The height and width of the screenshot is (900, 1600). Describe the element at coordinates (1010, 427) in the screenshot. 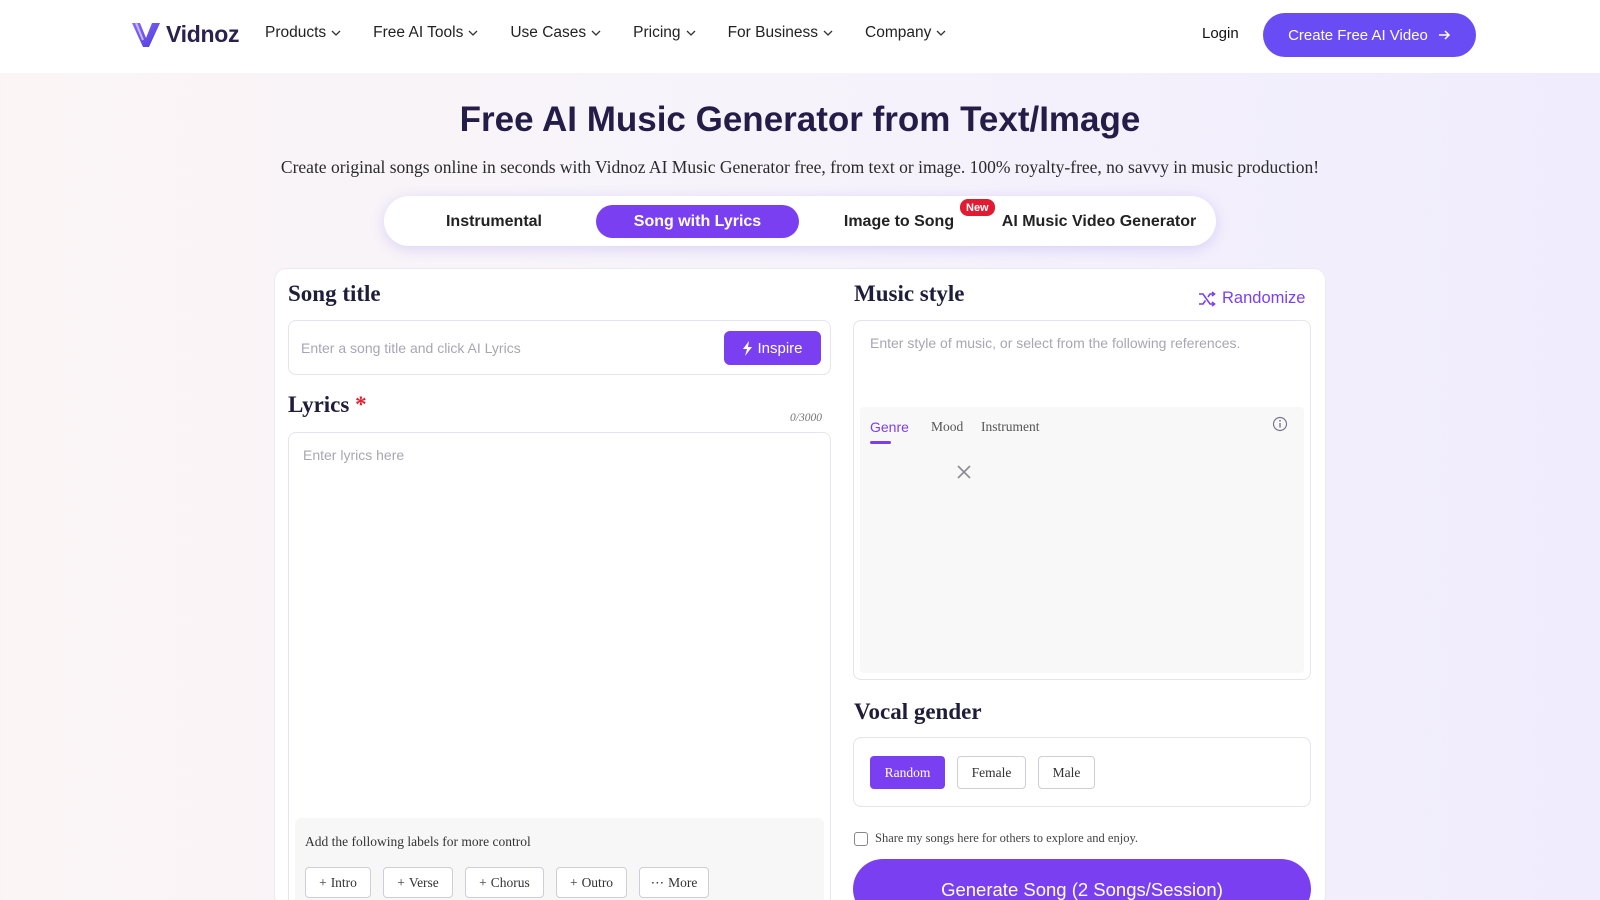

I see `style-tab-instrument: Instrument` at that location.